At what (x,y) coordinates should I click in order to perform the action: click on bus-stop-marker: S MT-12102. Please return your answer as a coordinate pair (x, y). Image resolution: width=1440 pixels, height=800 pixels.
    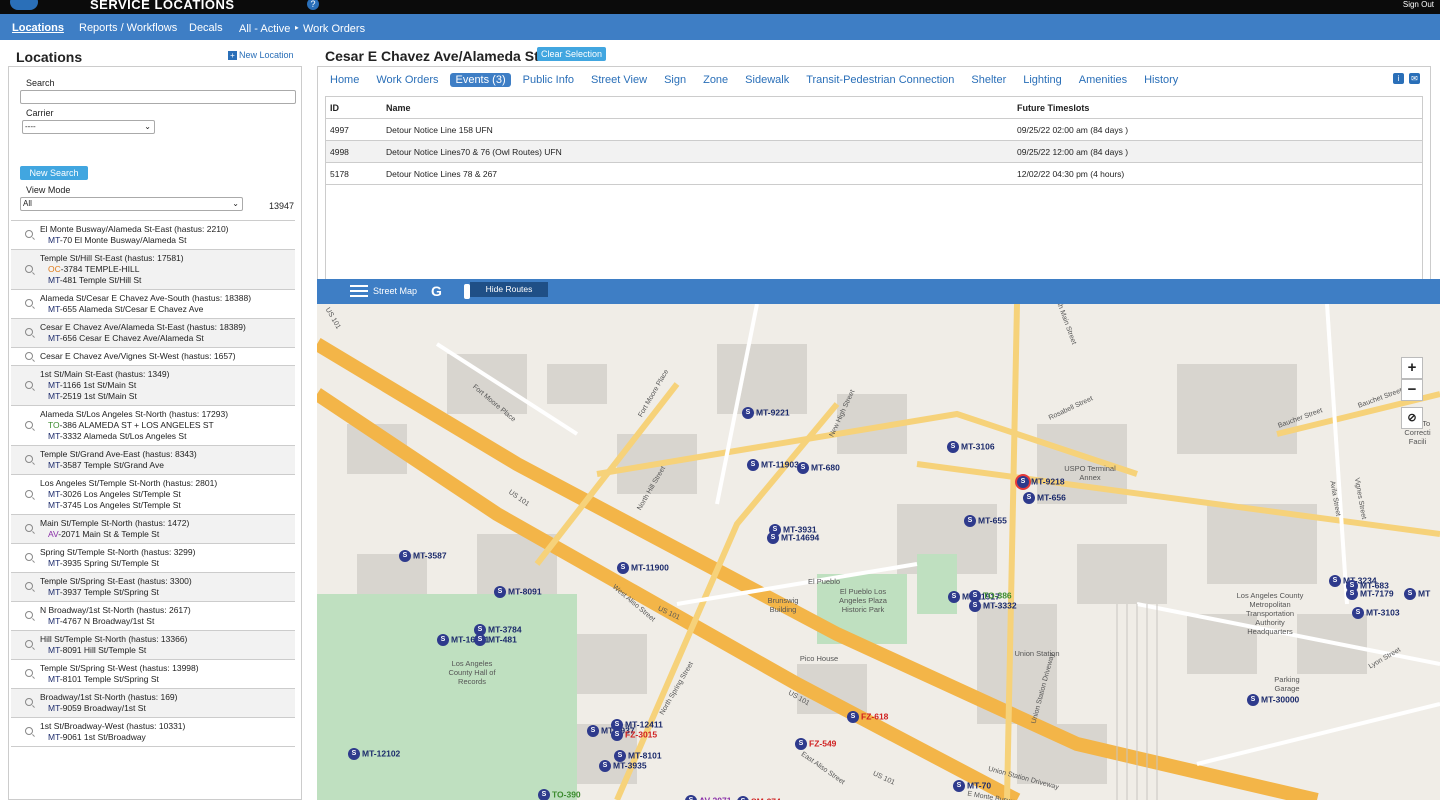
    Looking at the image, I should click on (374, 754).